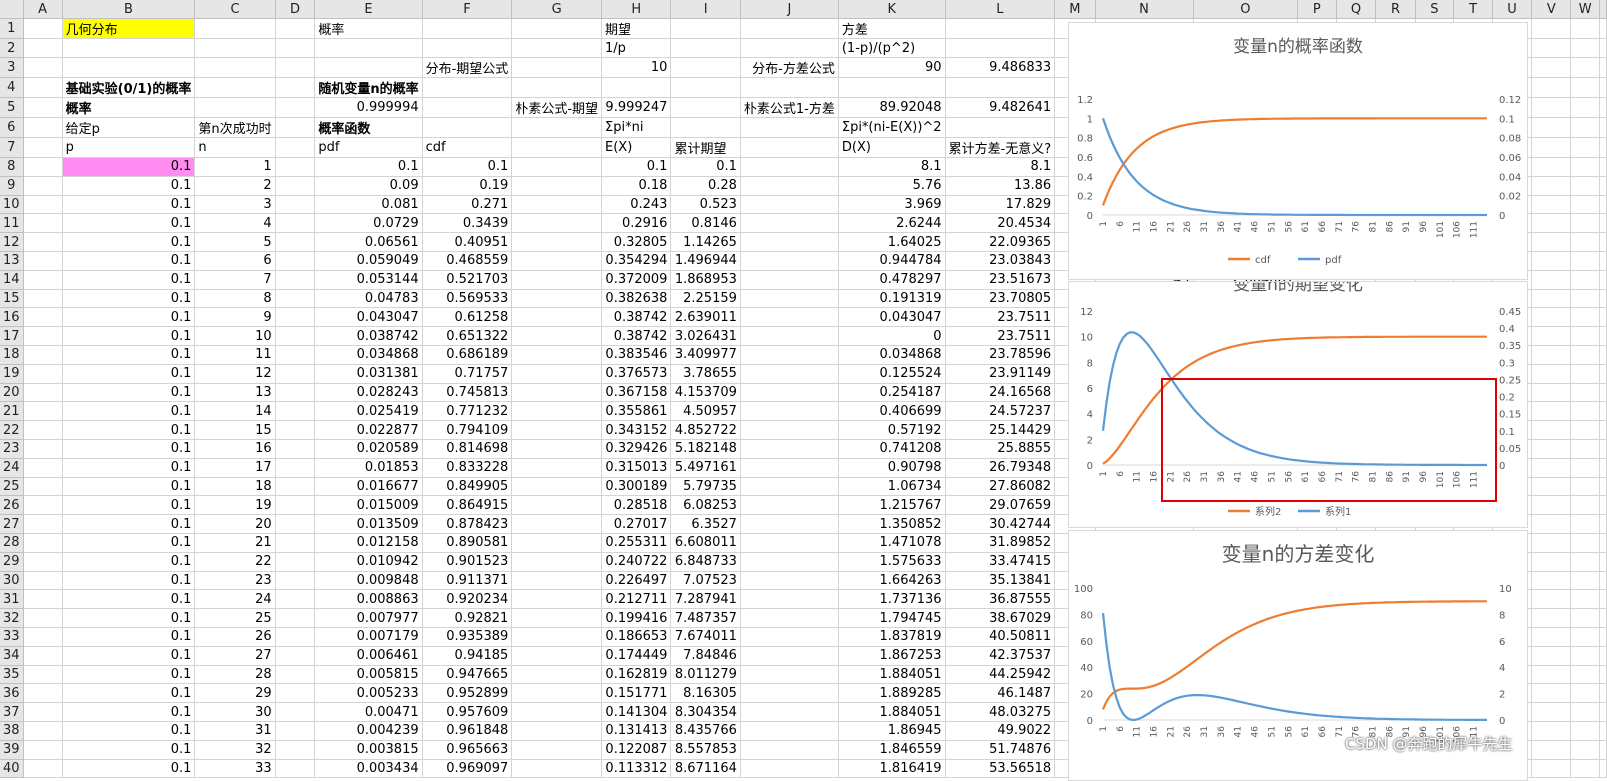 This screenshot has height=781, width=1607. What do you see at coordinates (1000, 148) in the screenshot?
I see `cell-L7: 累计方差-无意义?` at bounding box center [1000, 148].